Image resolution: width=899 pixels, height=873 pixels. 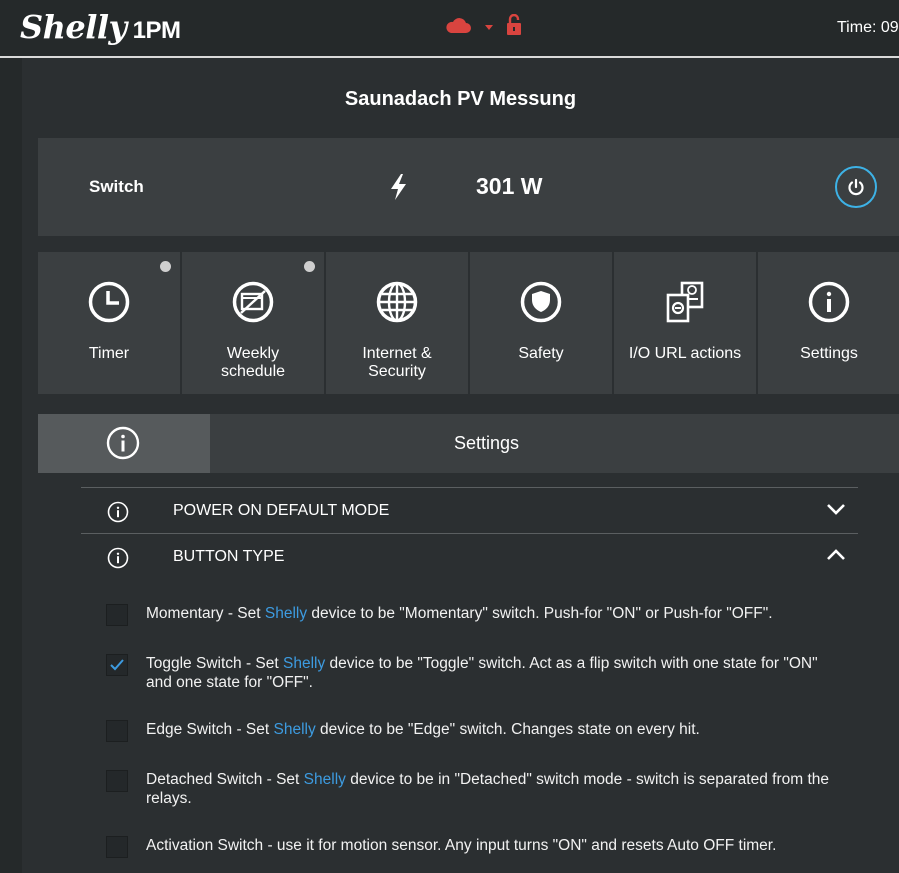 I want to click on status-icons, so click(x=483, y=27).